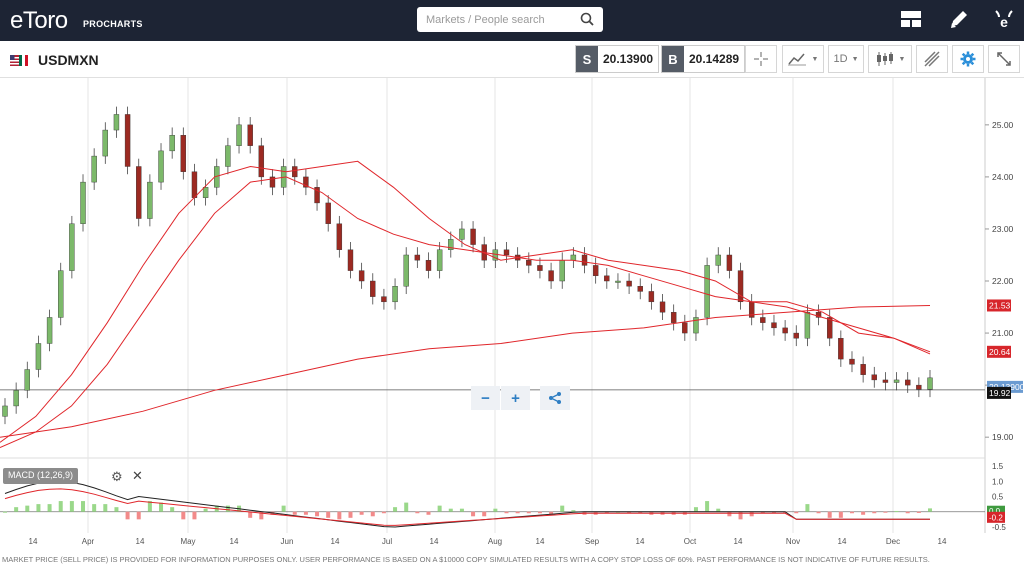 This screenshot has height=579, width=1024. I want to click on macd-y-tick-label: 1.0, so click(998, 481).